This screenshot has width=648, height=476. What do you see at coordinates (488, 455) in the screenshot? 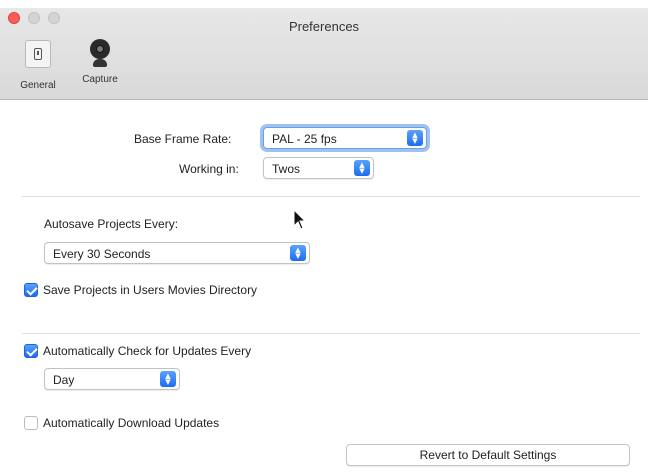
I see `revert-to-default-button: Revert to Default Settings` at bounding box center [488, 455].